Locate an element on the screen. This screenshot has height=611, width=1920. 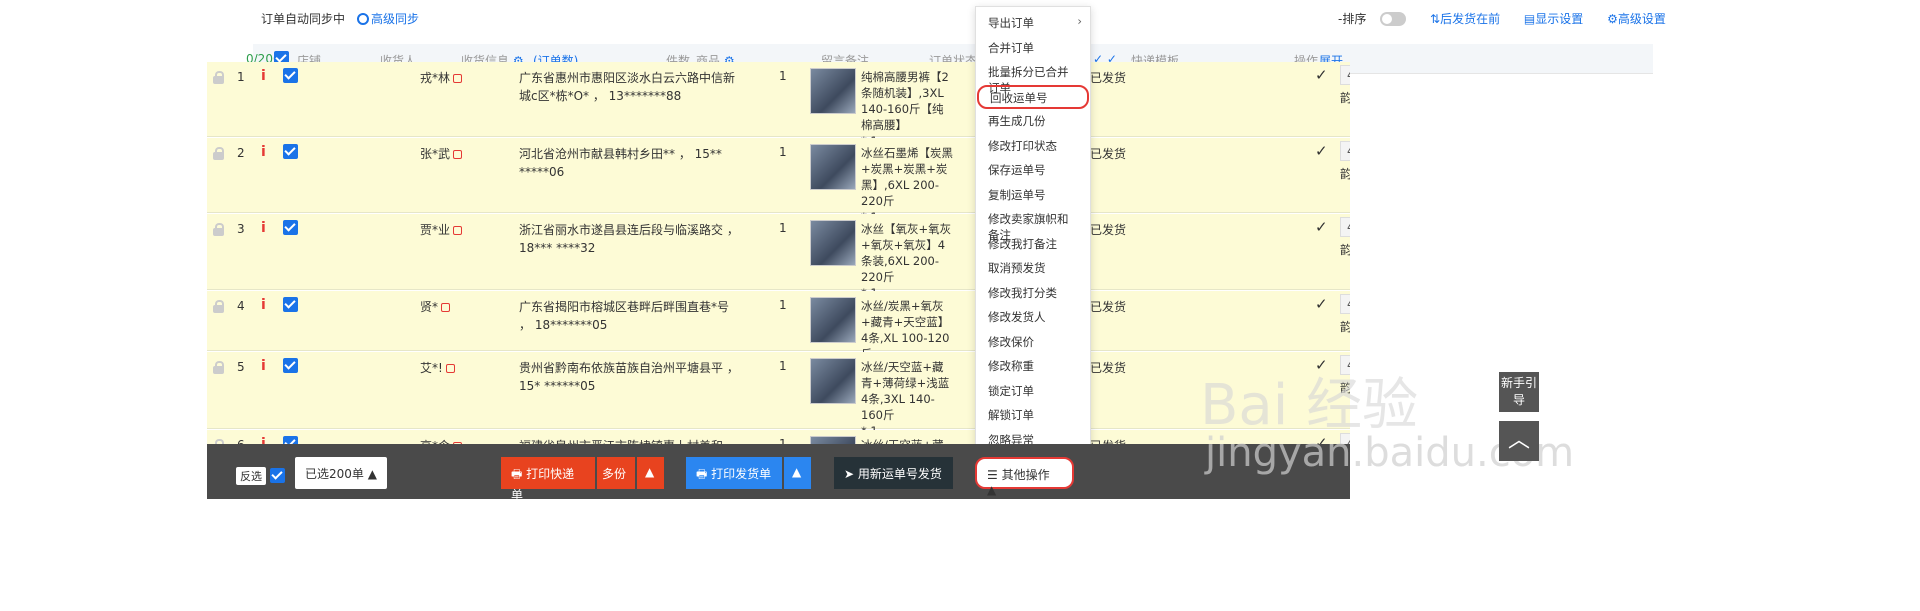
dropdown-item: 修改保价 is located at coordinates (1033, 342).